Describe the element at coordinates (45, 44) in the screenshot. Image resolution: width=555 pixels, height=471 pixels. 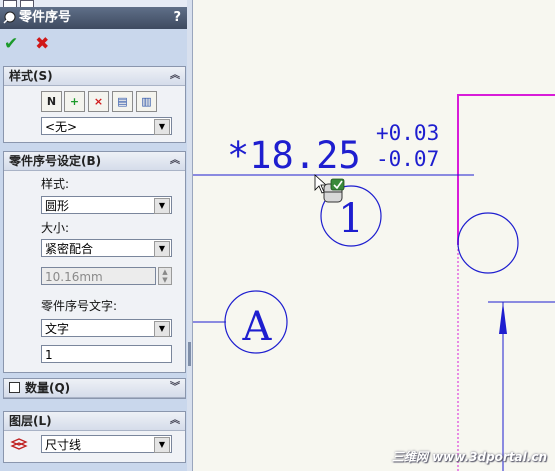
I see `cancel-button: ✖` at that location.